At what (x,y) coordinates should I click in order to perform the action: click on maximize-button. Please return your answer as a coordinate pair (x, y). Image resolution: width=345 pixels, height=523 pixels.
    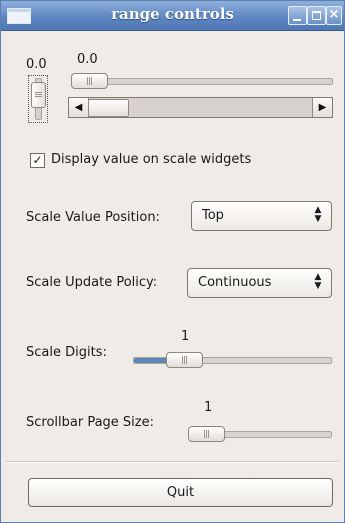
    Looking at the image, I should click on (316, 15).